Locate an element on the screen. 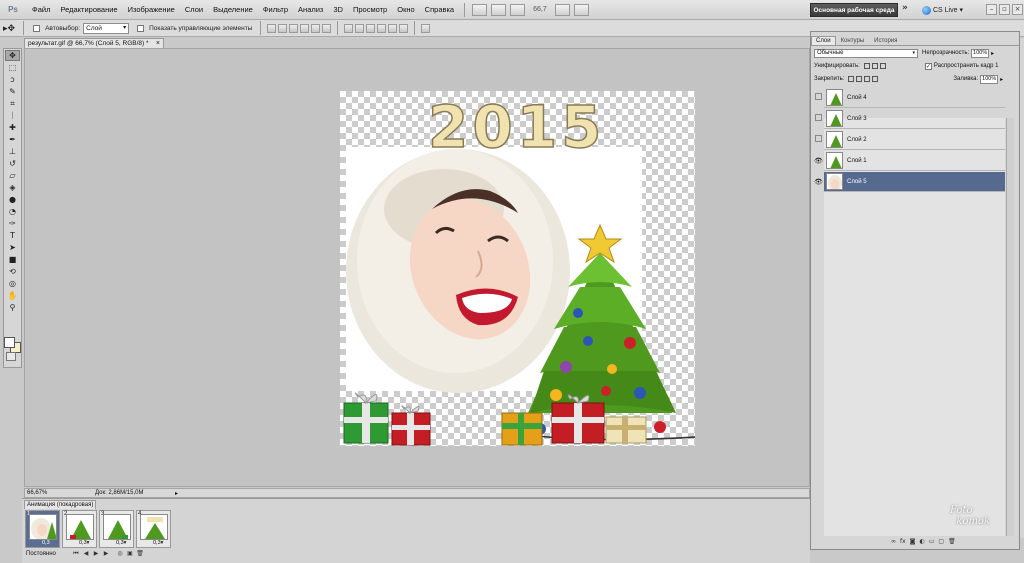 The image size is (1024, 563). tab-layers: Слои is located at coordinates (823, 40).